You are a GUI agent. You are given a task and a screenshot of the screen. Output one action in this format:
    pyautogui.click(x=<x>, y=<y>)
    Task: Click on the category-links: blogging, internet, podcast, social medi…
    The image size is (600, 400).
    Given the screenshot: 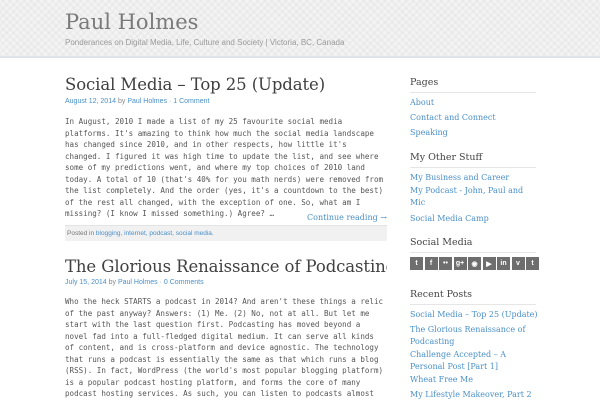 What is the action you would take?
    pyautogui.click(x=155, y=233)
    